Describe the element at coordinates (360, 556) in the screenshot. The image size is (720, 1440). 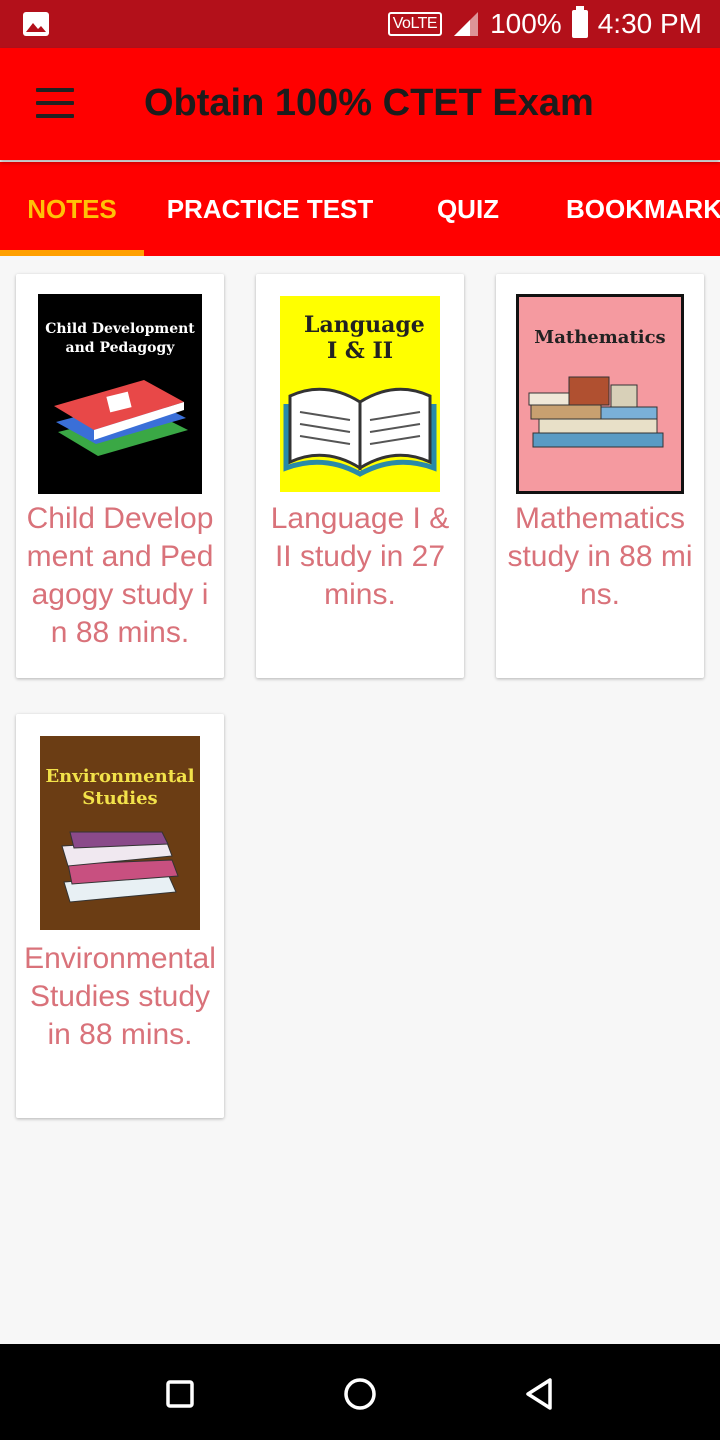
I see `card-caption: Language I & II study in 27 mins.` at that location.